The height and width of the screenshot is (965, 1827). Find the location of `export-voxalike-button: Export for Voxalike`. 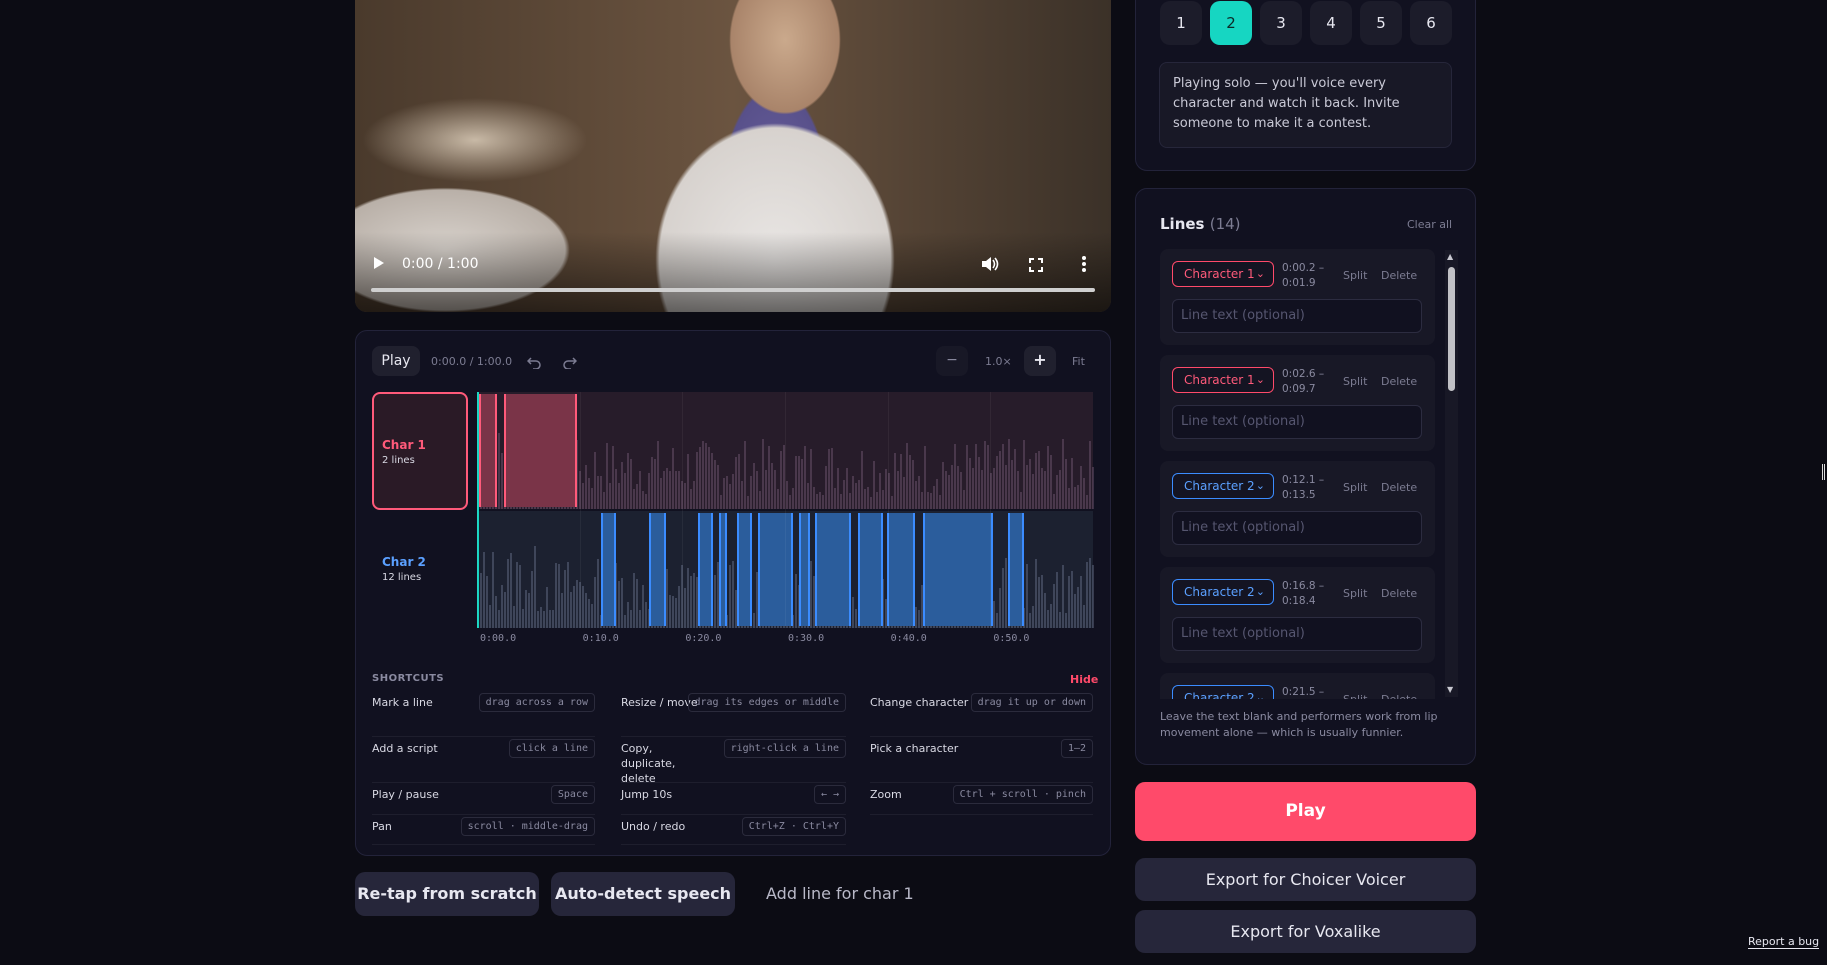

export-voxalike-button: Export for Voxalike is located at coordinates (1305, 931).